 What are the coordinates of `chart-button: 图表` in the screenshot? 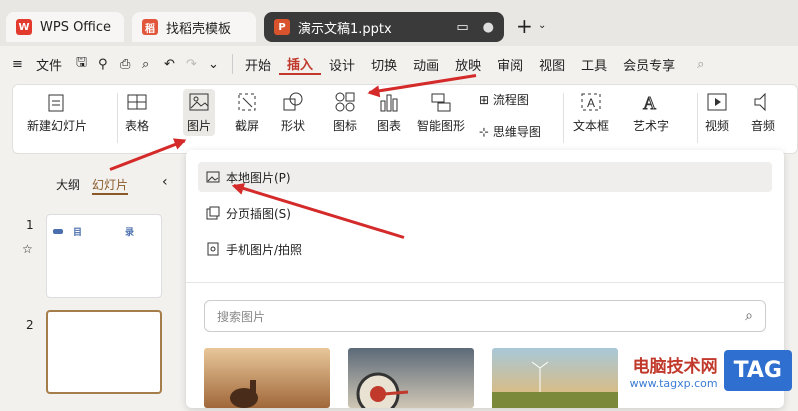 It's located at (389, 112).